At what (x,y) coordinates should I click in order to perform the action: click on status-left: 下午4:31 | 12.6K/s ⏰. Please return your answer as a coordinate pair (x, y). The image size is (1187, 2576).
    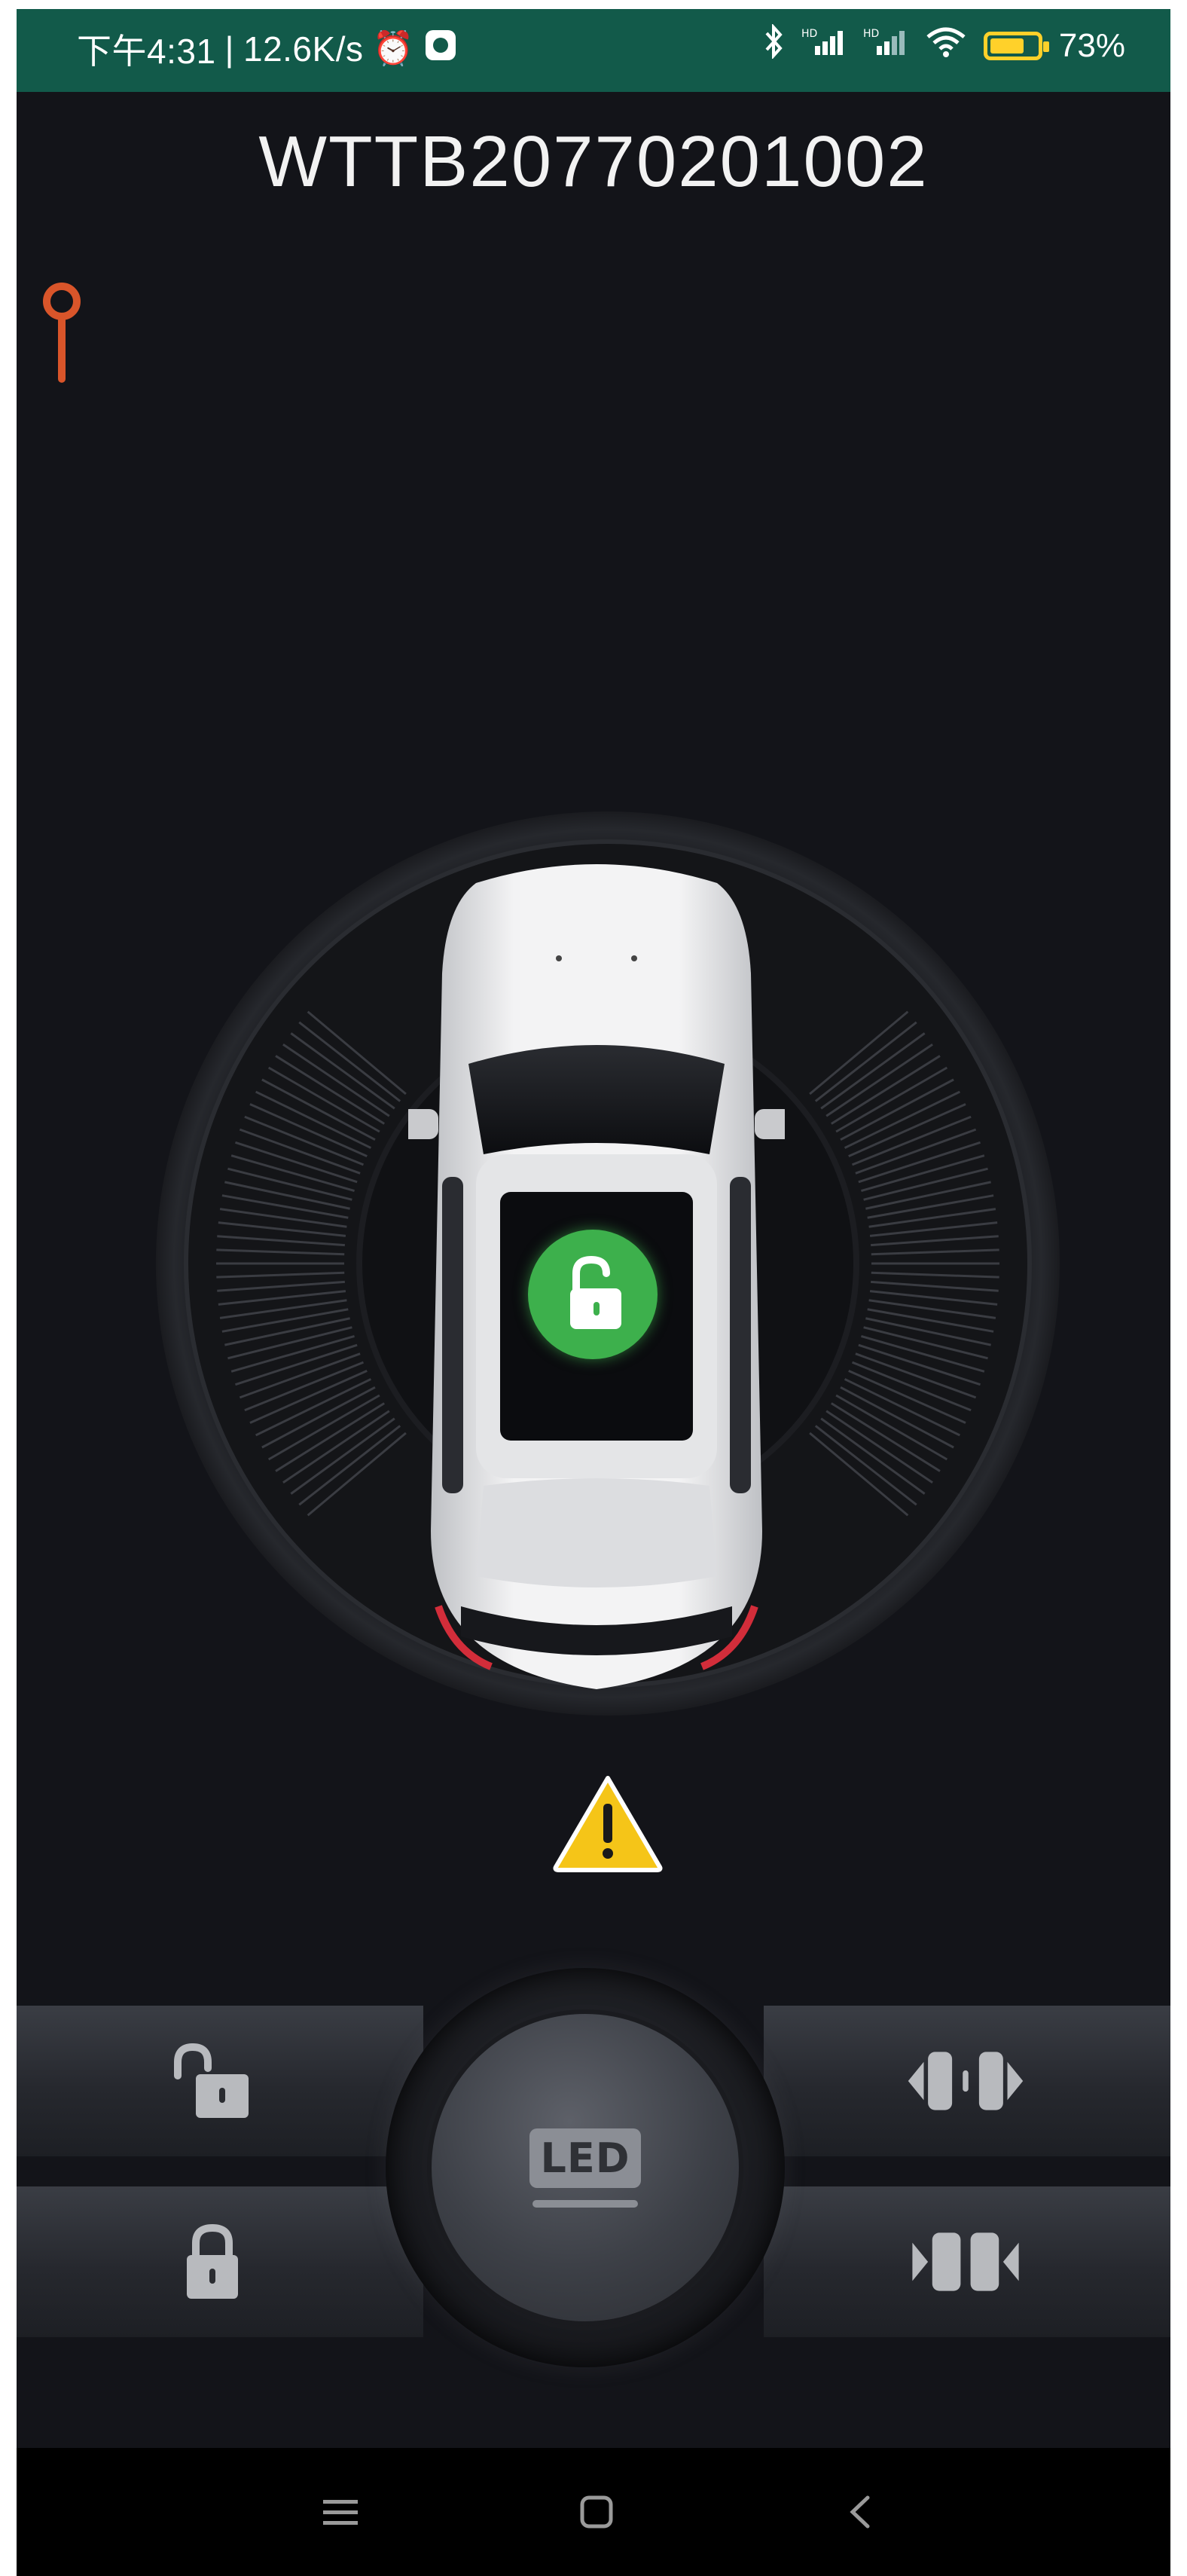
    Looking at the image, I should click on (267, 49).